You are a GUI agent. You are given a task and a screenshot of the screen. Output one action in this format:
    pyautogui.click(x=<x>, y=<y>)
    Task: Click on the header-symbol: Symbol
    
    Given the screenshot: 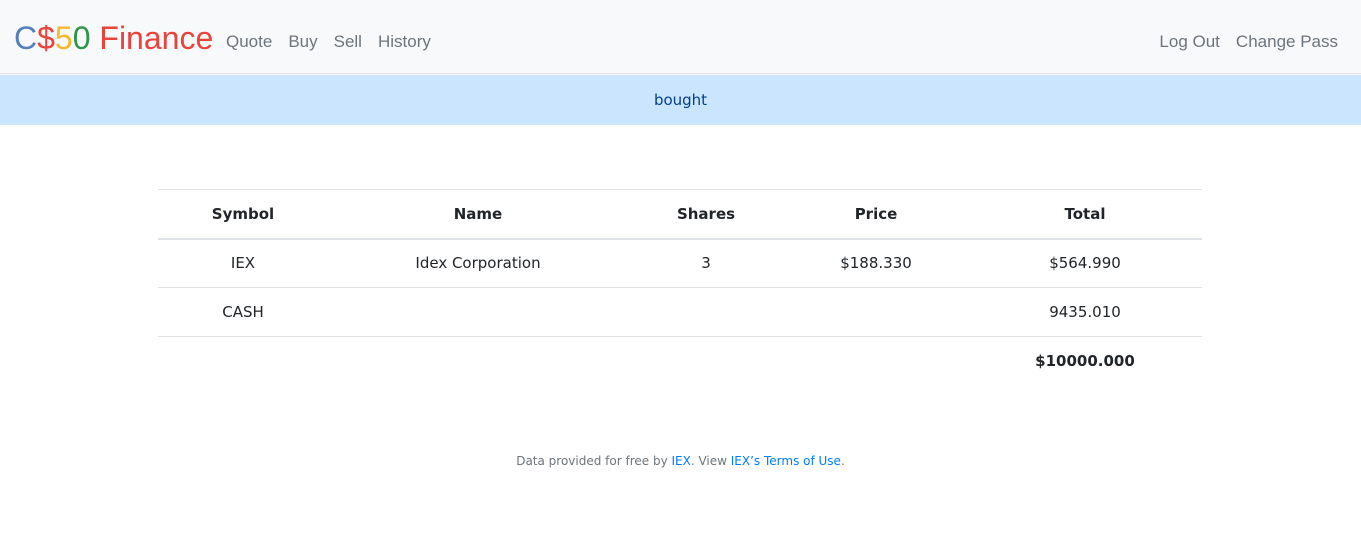 What is the action you would take?
    pyautogui.click(x=243, y=214)
    